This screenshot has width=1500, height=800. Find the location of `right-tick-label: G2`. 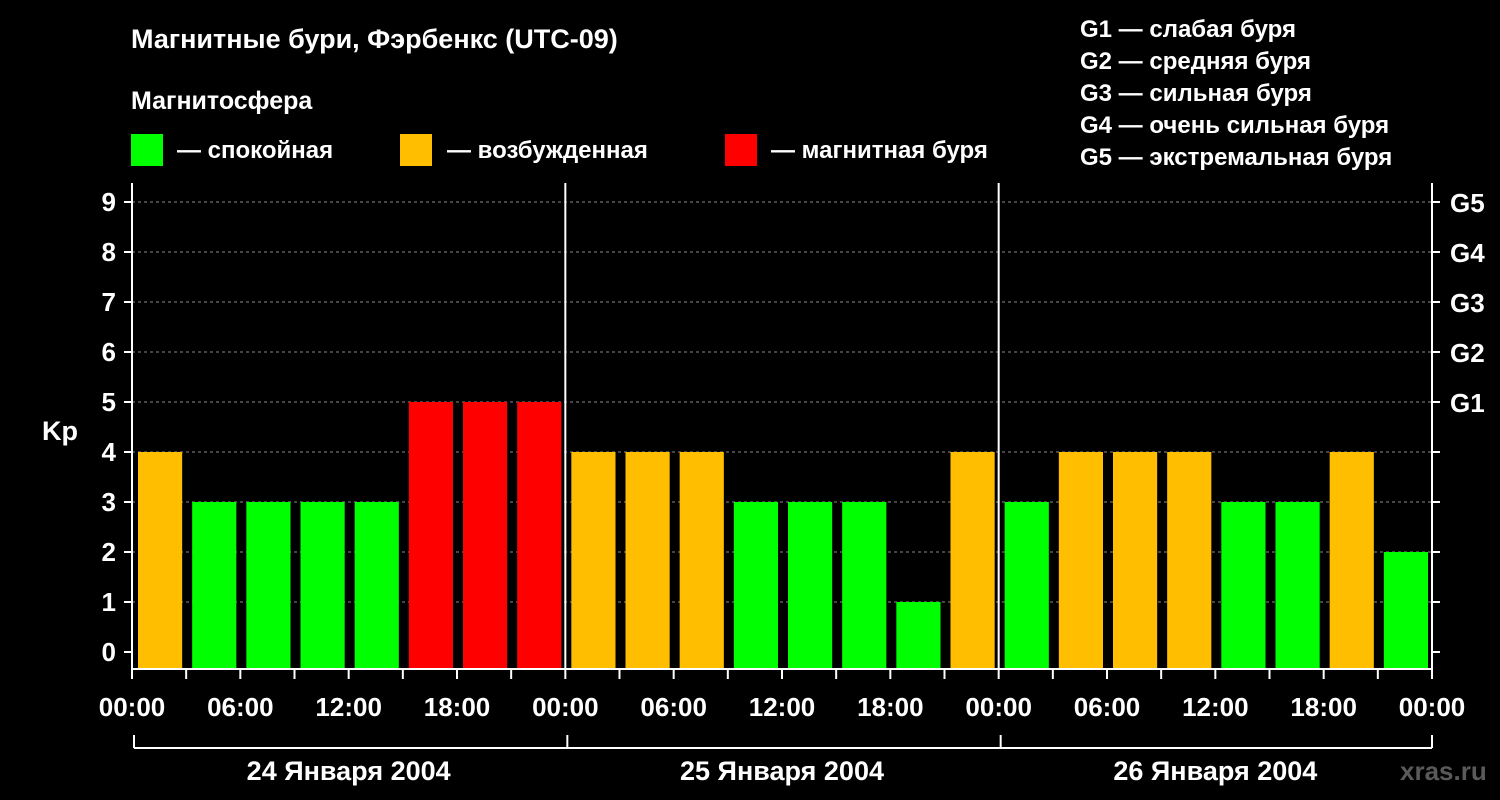

right-tick-label: G2 is located at coordinates (1467, 353).